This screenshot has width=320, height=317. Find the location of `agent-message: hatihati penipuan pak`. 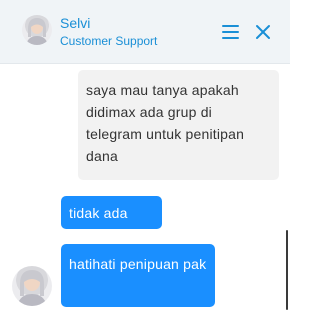

agent-message: hatihati penipuan pak is located at coordinates (138, 275).